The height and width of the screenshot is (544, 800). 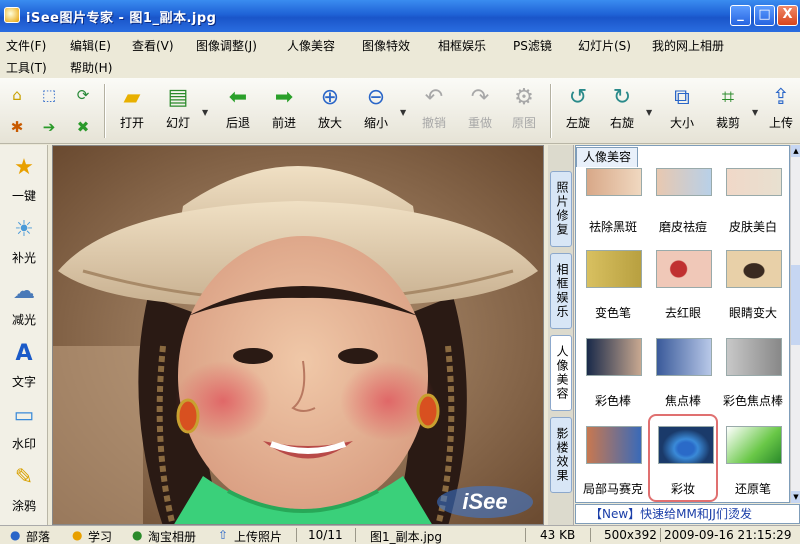 What do you see at coordinates (24, 415) in the screenshot?
I see `watermark-icon: ▭` at bounding box center [24, 415].